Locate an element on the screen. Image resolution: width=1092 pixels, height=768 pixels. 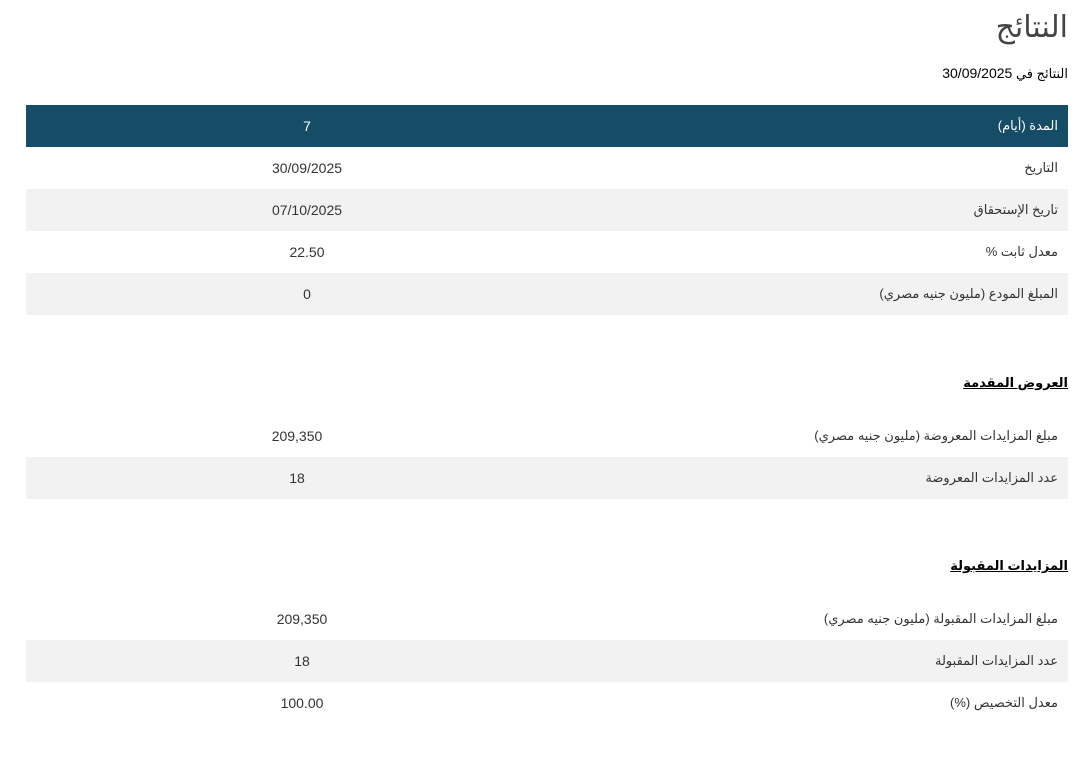
deposited-amount-value: 0 is located at coordinates (287, 294).